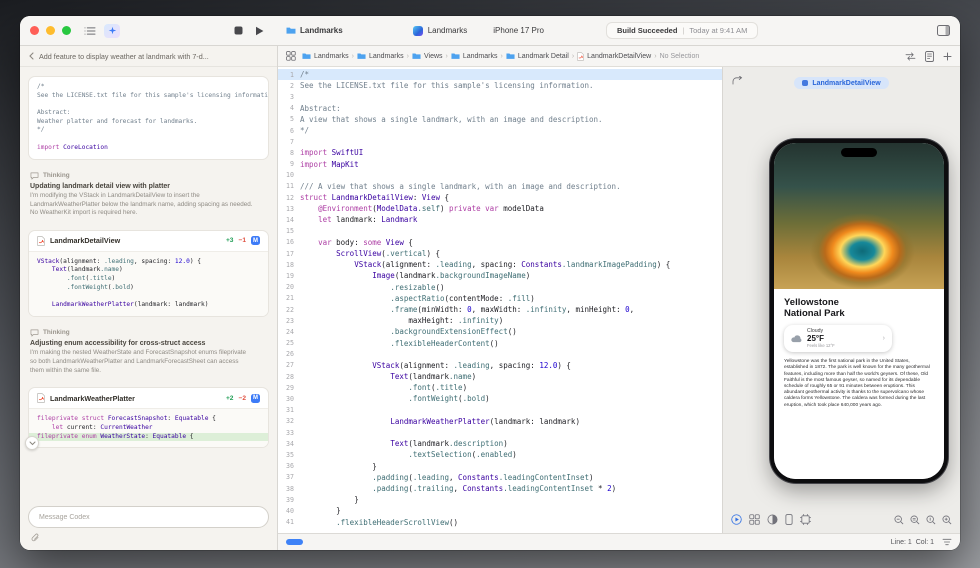 This screenshot has height=568, width=980. I want to click on memory-chip-icon, so click(805, 519).